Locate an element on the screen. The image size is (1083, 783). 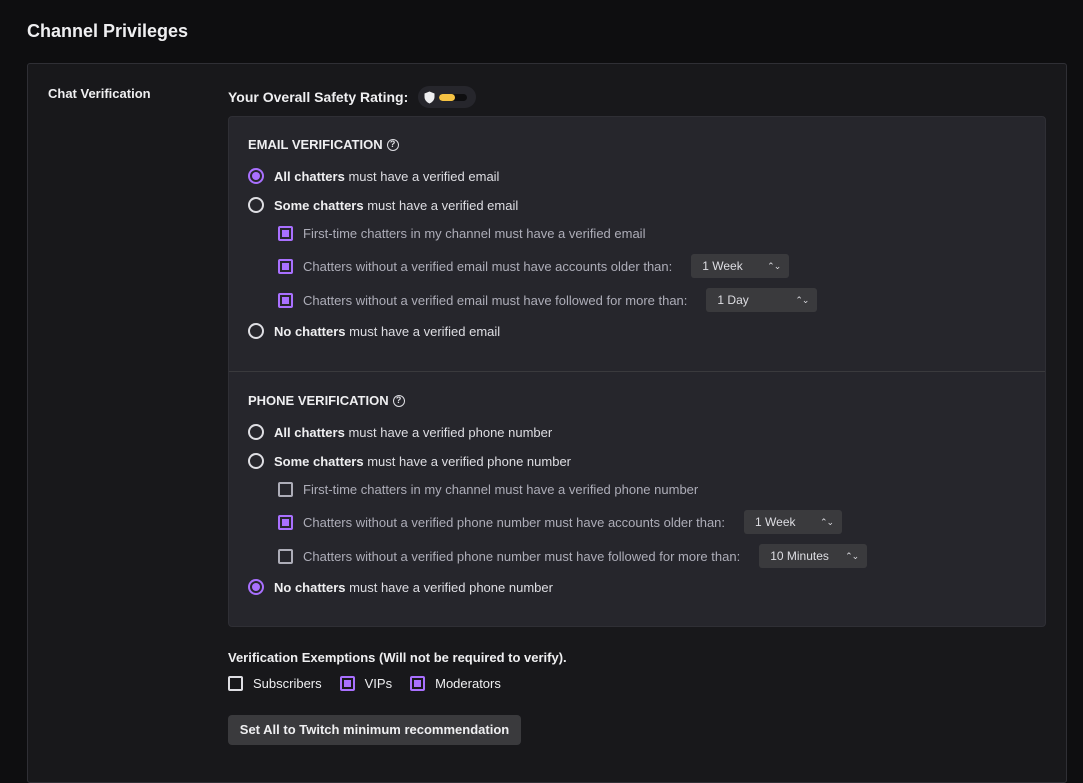
section-label: Chat Verification is located at coordinates (99, 93).